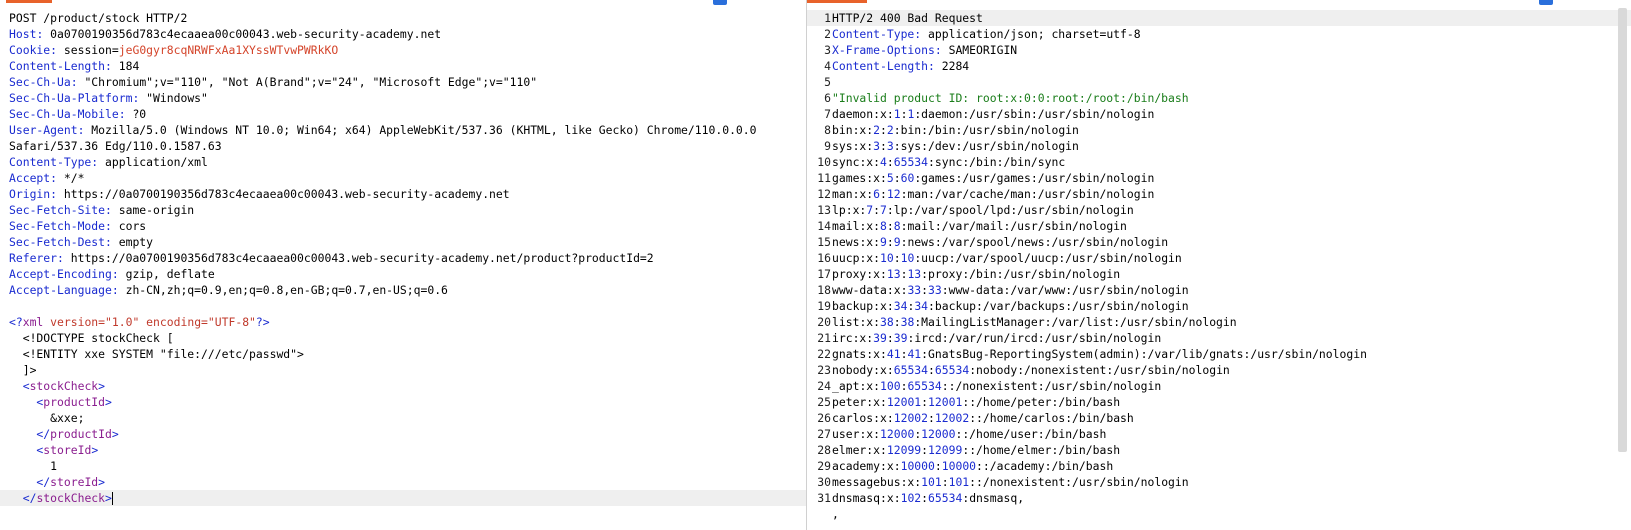 This screenshot has width=1631, height=530. Describe the element at coordinates (57, 210) in the screenshot. I see `header-name: Sec-Fetch-Site` at that location.